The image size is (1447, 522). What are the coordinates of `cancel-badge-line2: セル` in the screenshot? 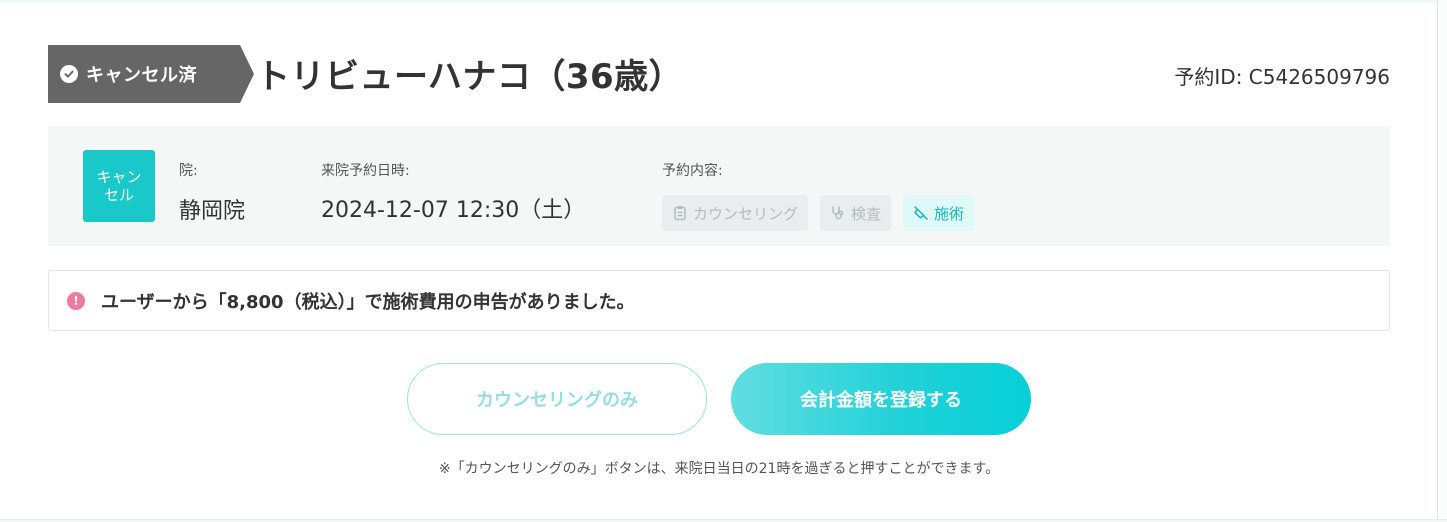 It's located at (118, 195).